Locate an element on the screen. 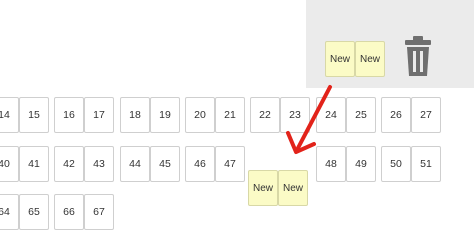 The image size is (474, 250). number-tile: 42 is located at coordinates (69, 164).